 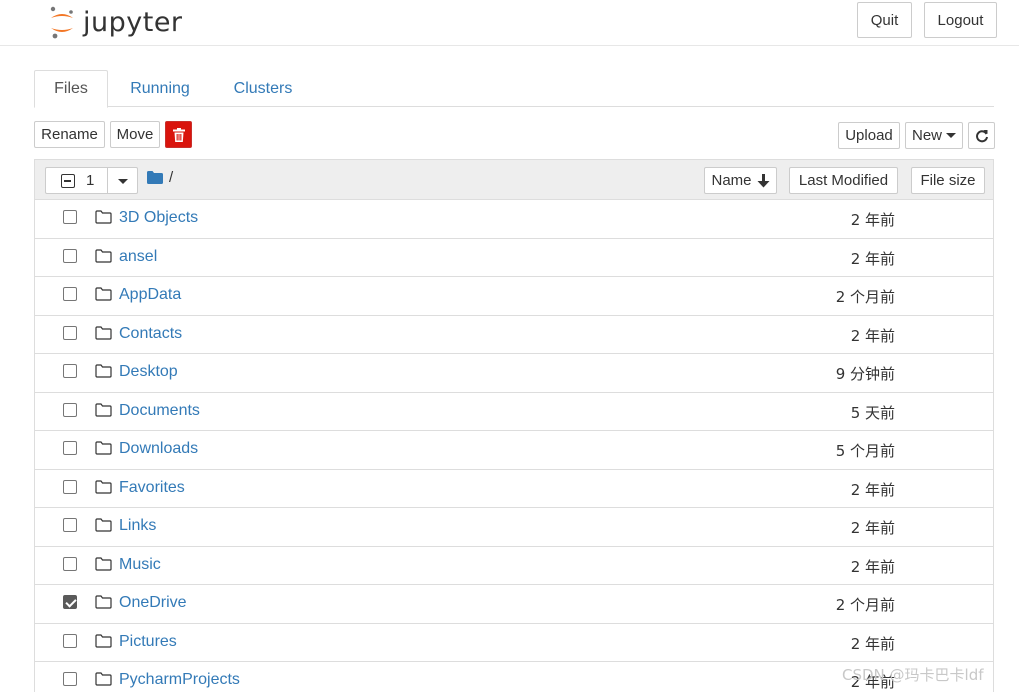 What do you see at coordinates (171, 177) in the screenshot?
I see `breadcrumb-path: /` at bounding box center [171, 177].